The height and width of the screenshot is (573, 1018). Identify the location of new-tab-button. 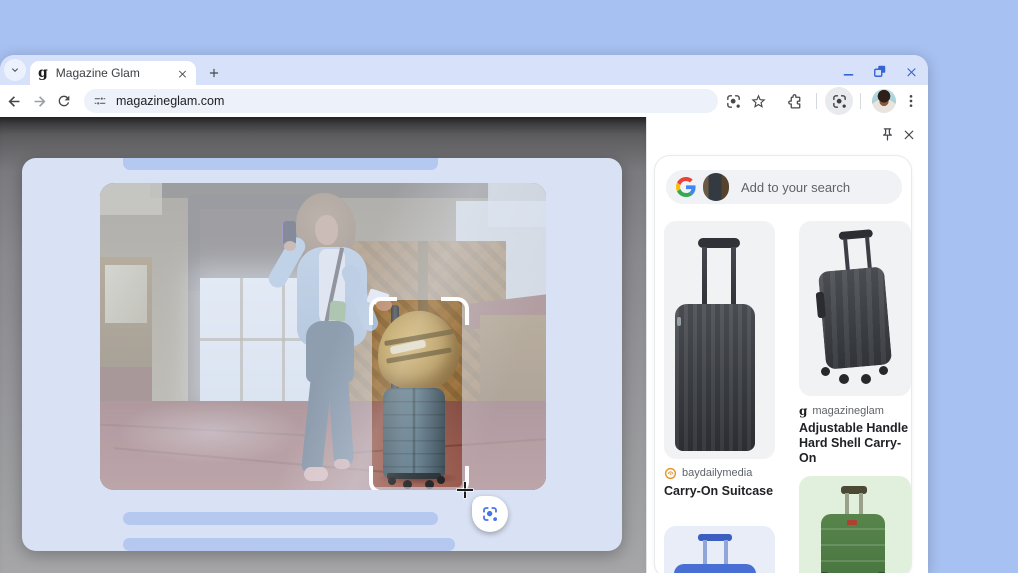
(214, 73).